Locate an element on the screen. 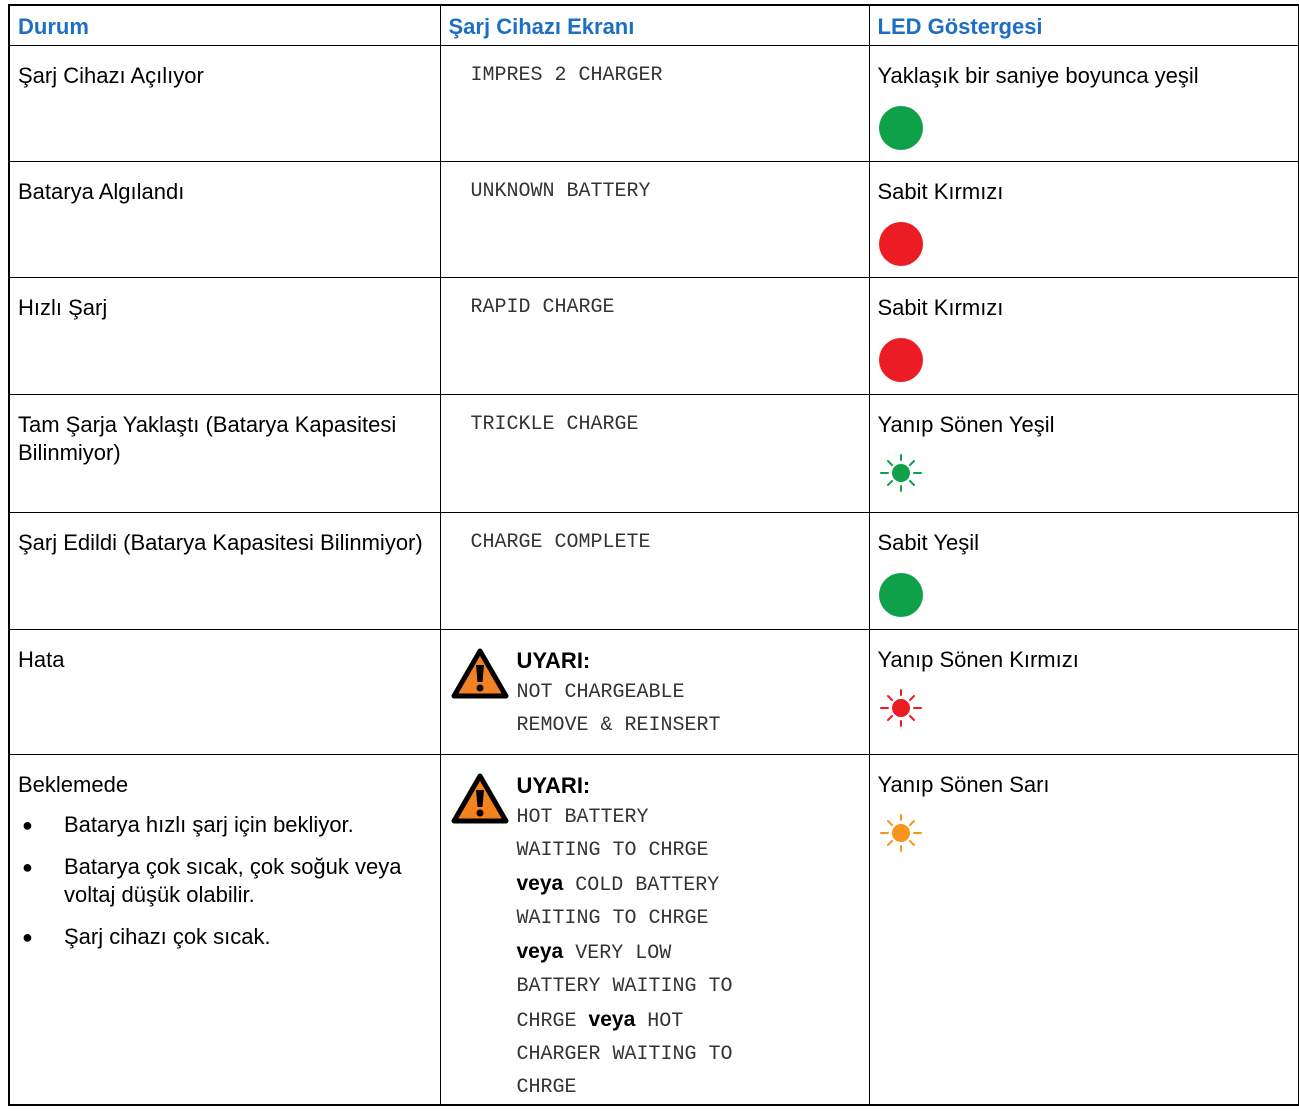  header-durum: Durum is located at coordinates (224, 25).